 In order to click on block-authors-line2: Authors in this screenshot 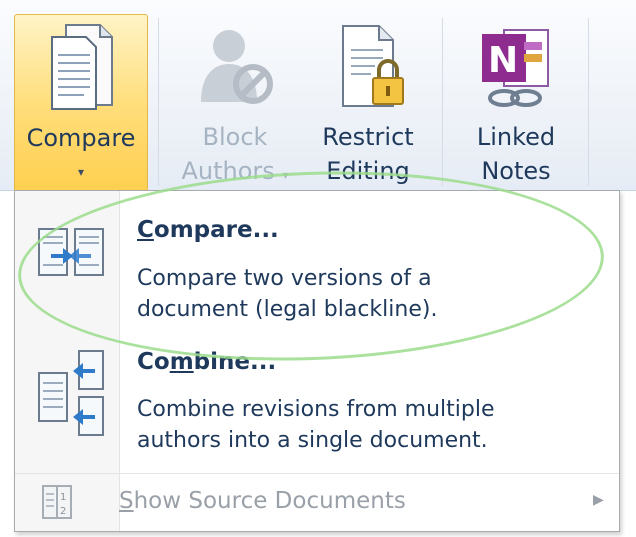, I will do `click(228, 171)`.